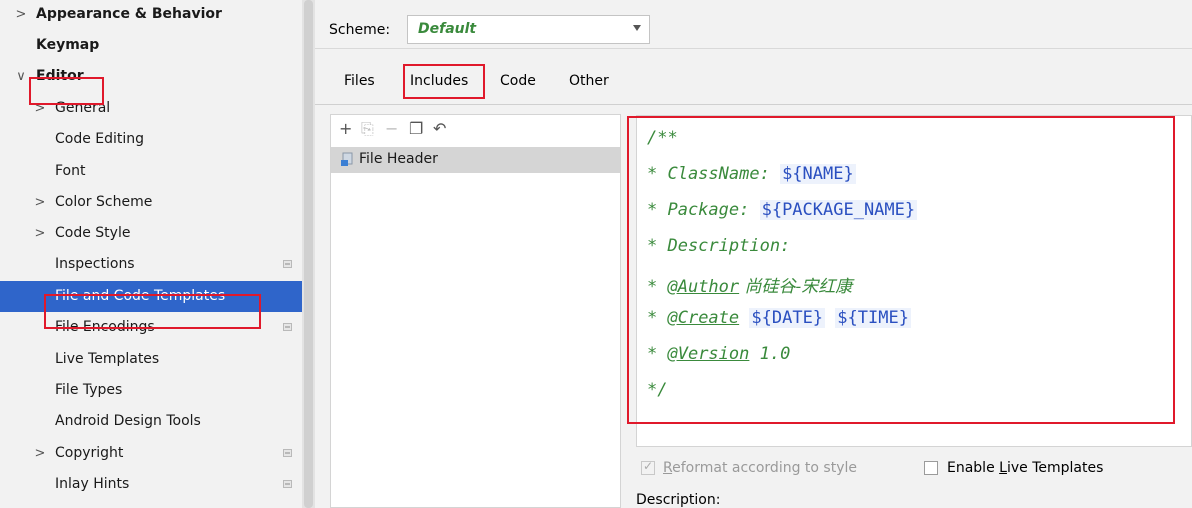 The height and width of the screenshot is (508, 1192). I want to click on sidebar-item-keymap: Keymap, so click(151, 45).